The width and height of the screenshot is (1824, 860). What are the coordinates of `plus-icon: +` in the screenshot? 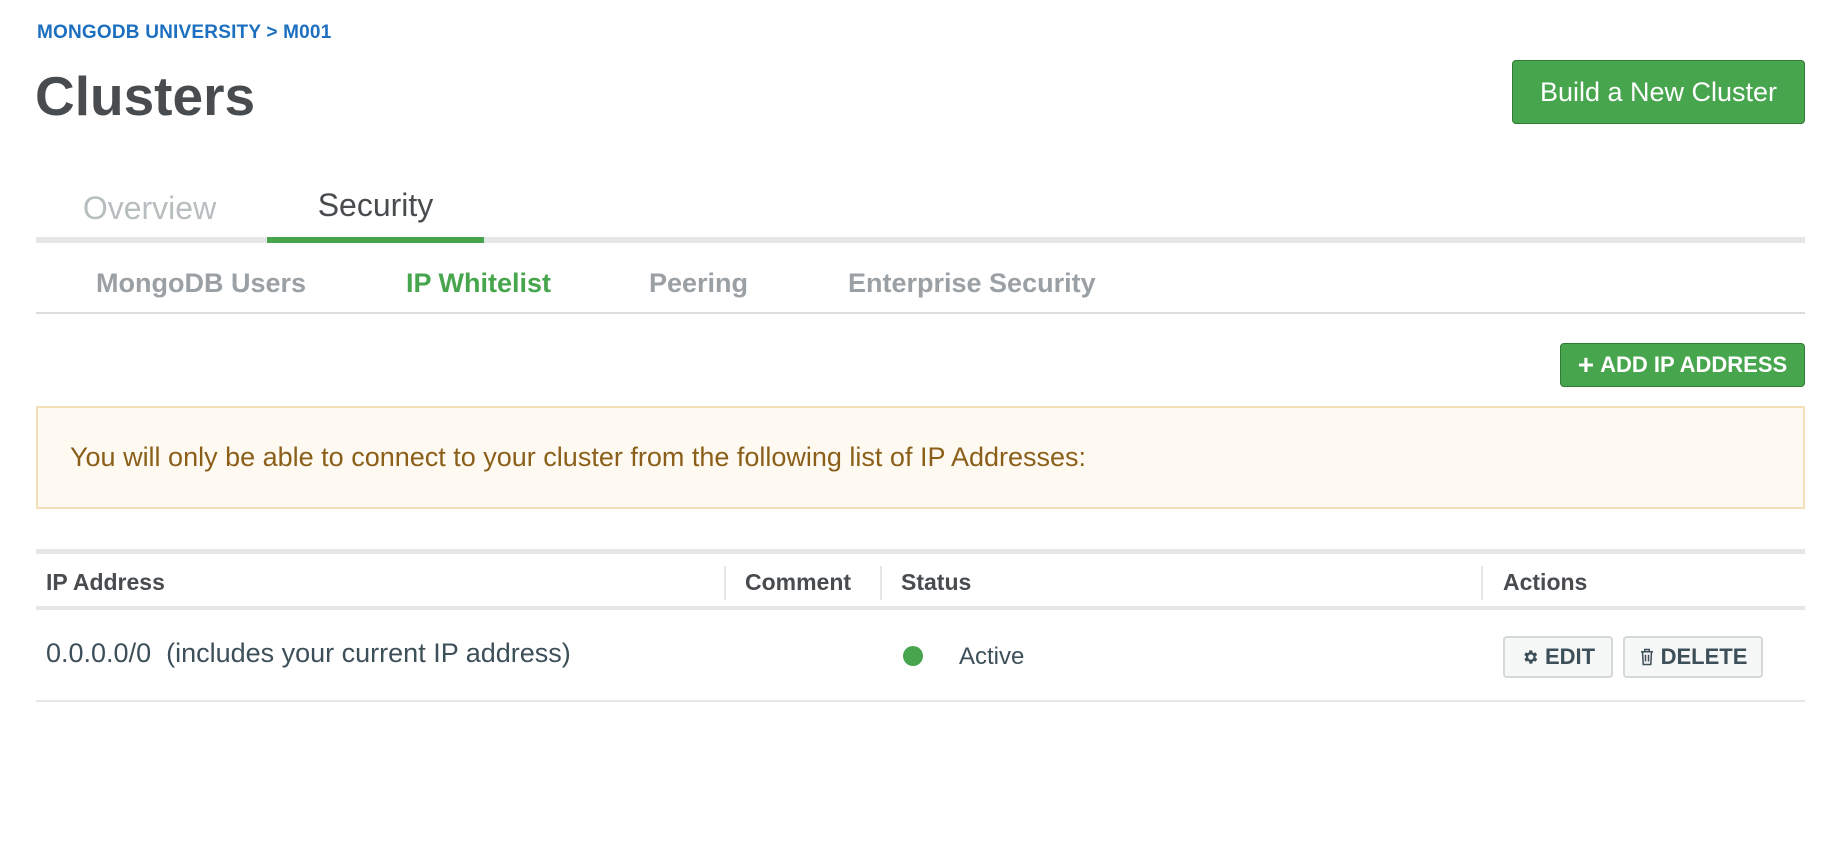 It's located at (1586, 364).